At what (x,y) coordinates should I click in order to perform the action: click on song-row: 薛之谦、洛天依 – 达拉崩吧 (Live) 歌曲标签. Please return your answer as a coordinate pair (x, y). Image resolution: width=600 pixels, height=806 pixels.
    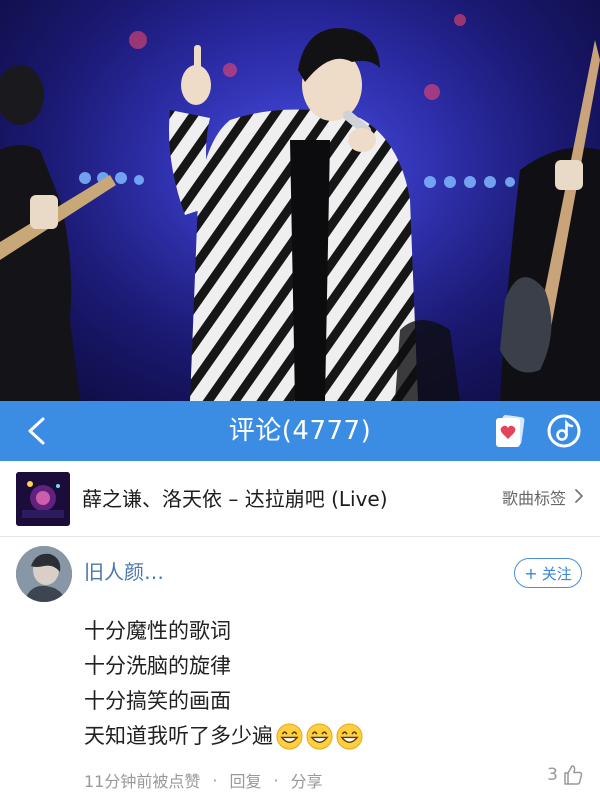
    Looking at the image, I should click on (300, 499).